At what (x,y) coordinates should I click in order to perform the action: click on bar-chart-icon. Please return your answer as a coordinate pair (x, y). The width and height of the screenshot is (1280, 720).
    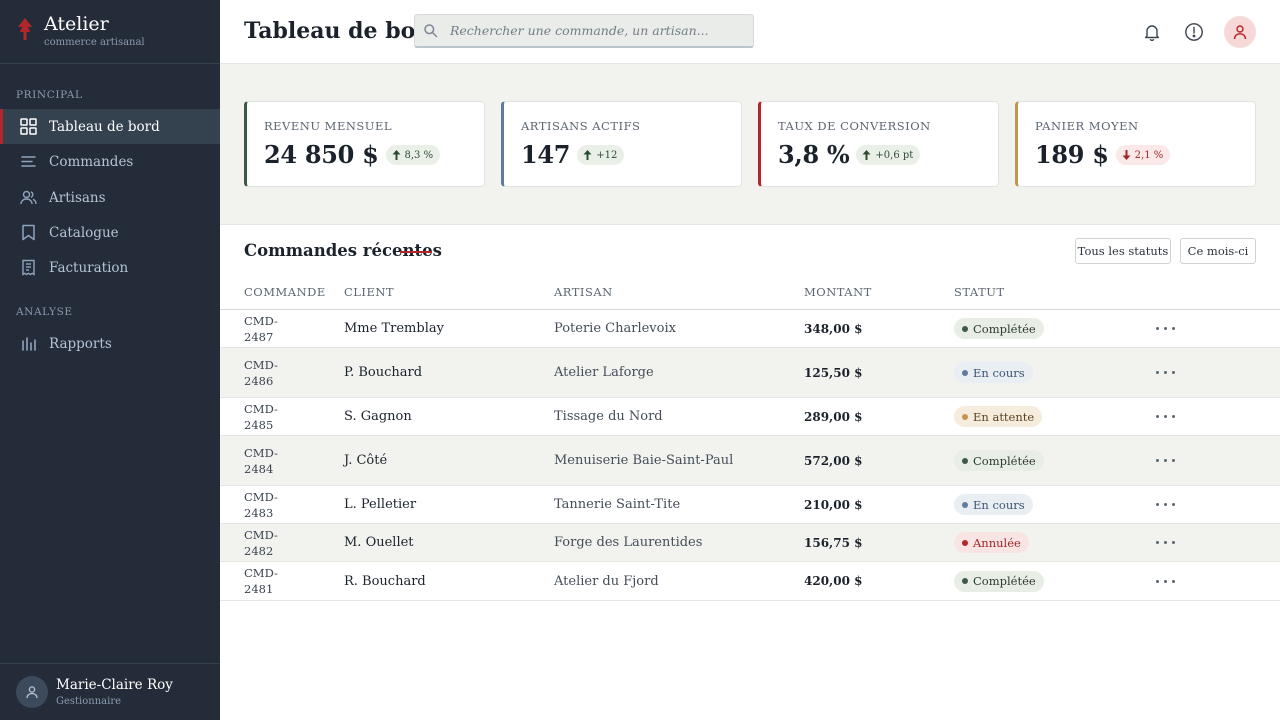
    Looking at the image, I should click on (29, 344).